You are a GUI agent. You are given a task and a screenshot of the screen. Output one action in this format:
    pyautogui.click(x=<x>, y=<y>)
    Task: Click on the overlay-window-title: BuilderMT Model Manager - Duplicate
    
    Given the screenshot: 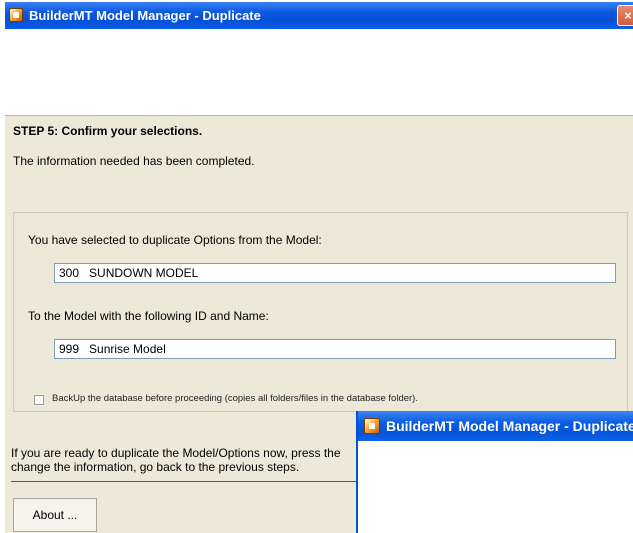 What is the action you would take?
    pyautogui.click(x=509, y=426)
    